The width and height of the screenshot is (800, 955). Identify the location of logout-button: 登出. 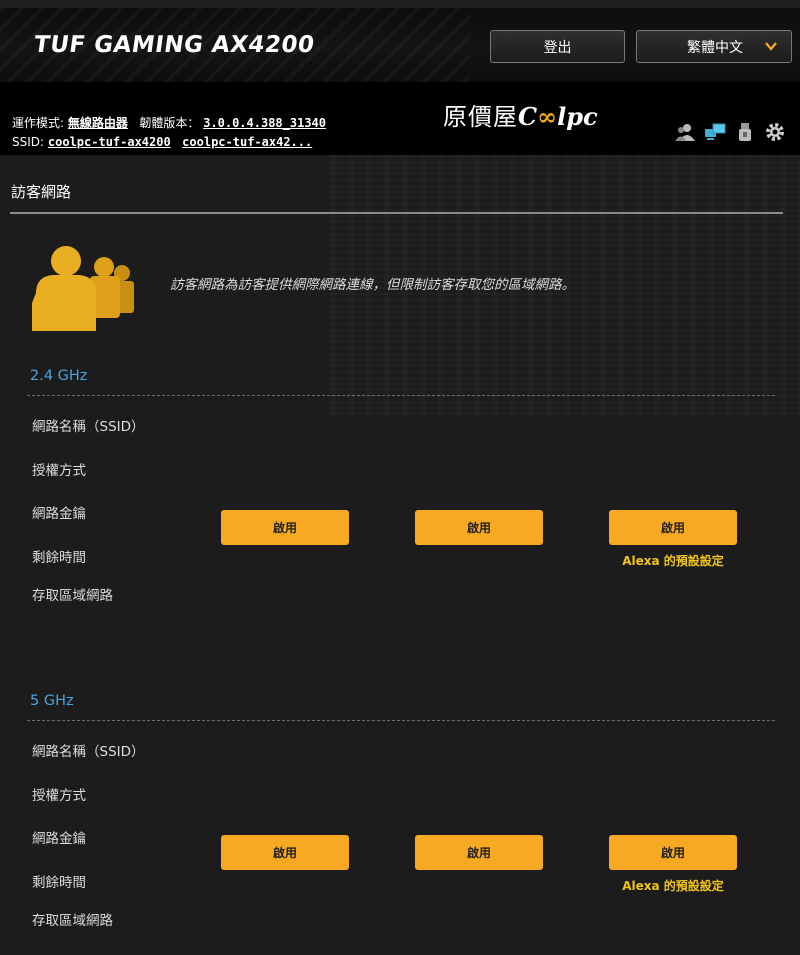
(557, 46).